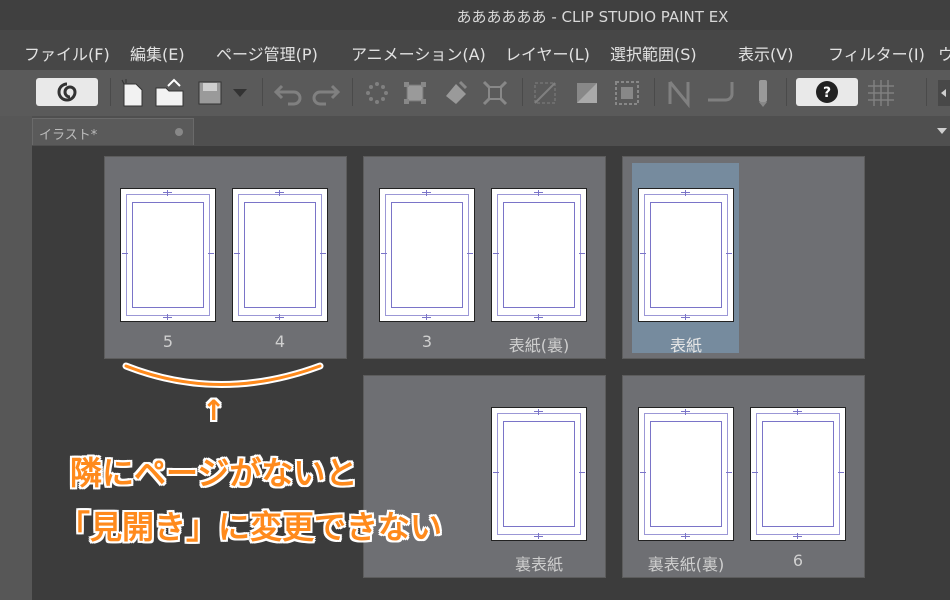 The width and height of the screenshot is (950, 600). Describe the element at coordinates (686, 255) in the screenshot. I see `page-thumbnail-selected` at that location.